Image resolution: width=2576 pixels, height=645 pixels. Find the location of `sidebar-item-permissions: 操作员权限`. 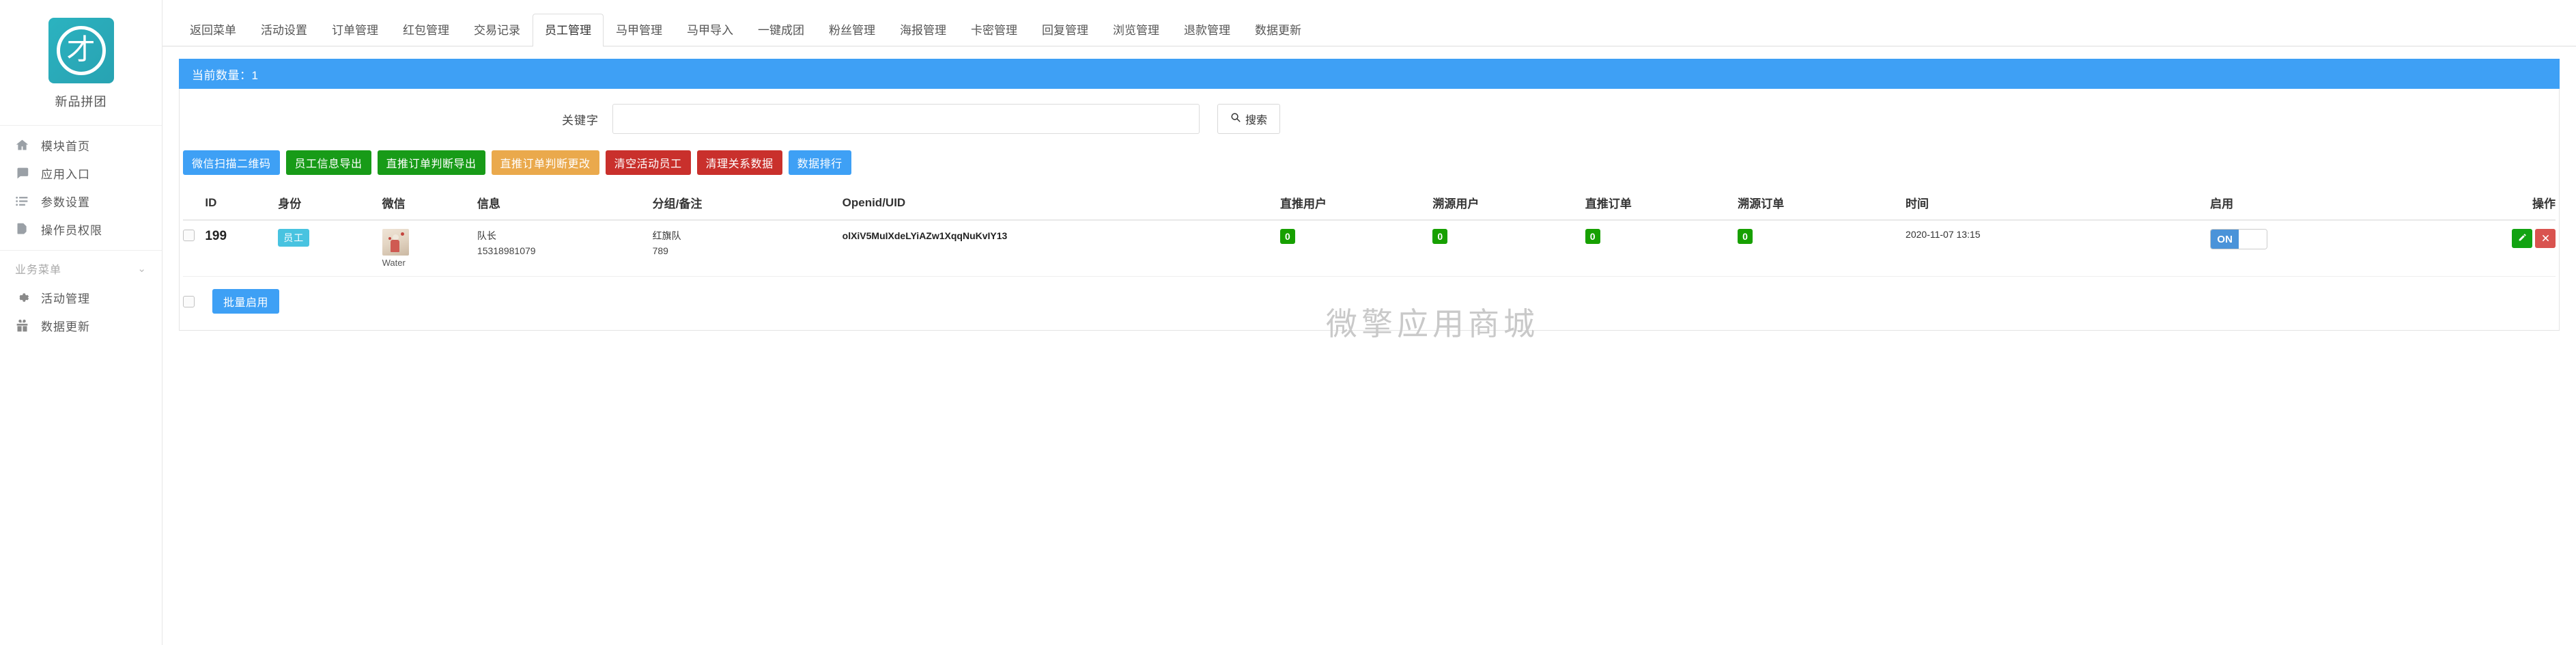

sidebar-item-permissions: 操作员权限 is located at coordinates (81, 229).